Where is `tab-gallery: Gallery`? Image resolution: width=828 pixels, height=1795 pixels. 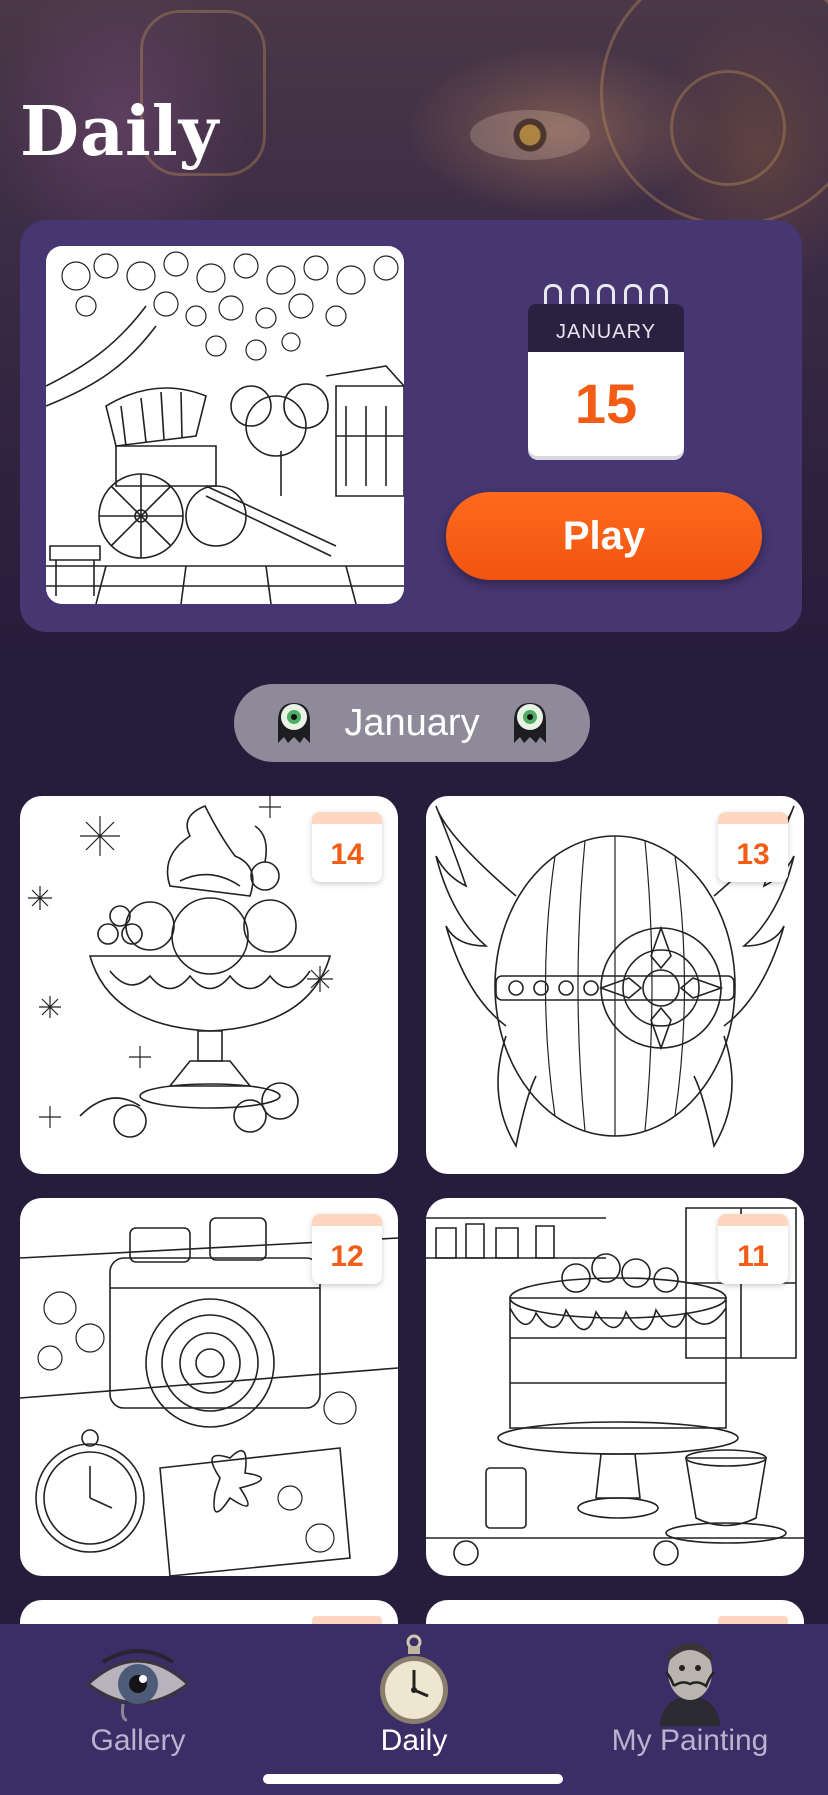
tab-gallery: Gallery is located at coordinates (138, 1709).